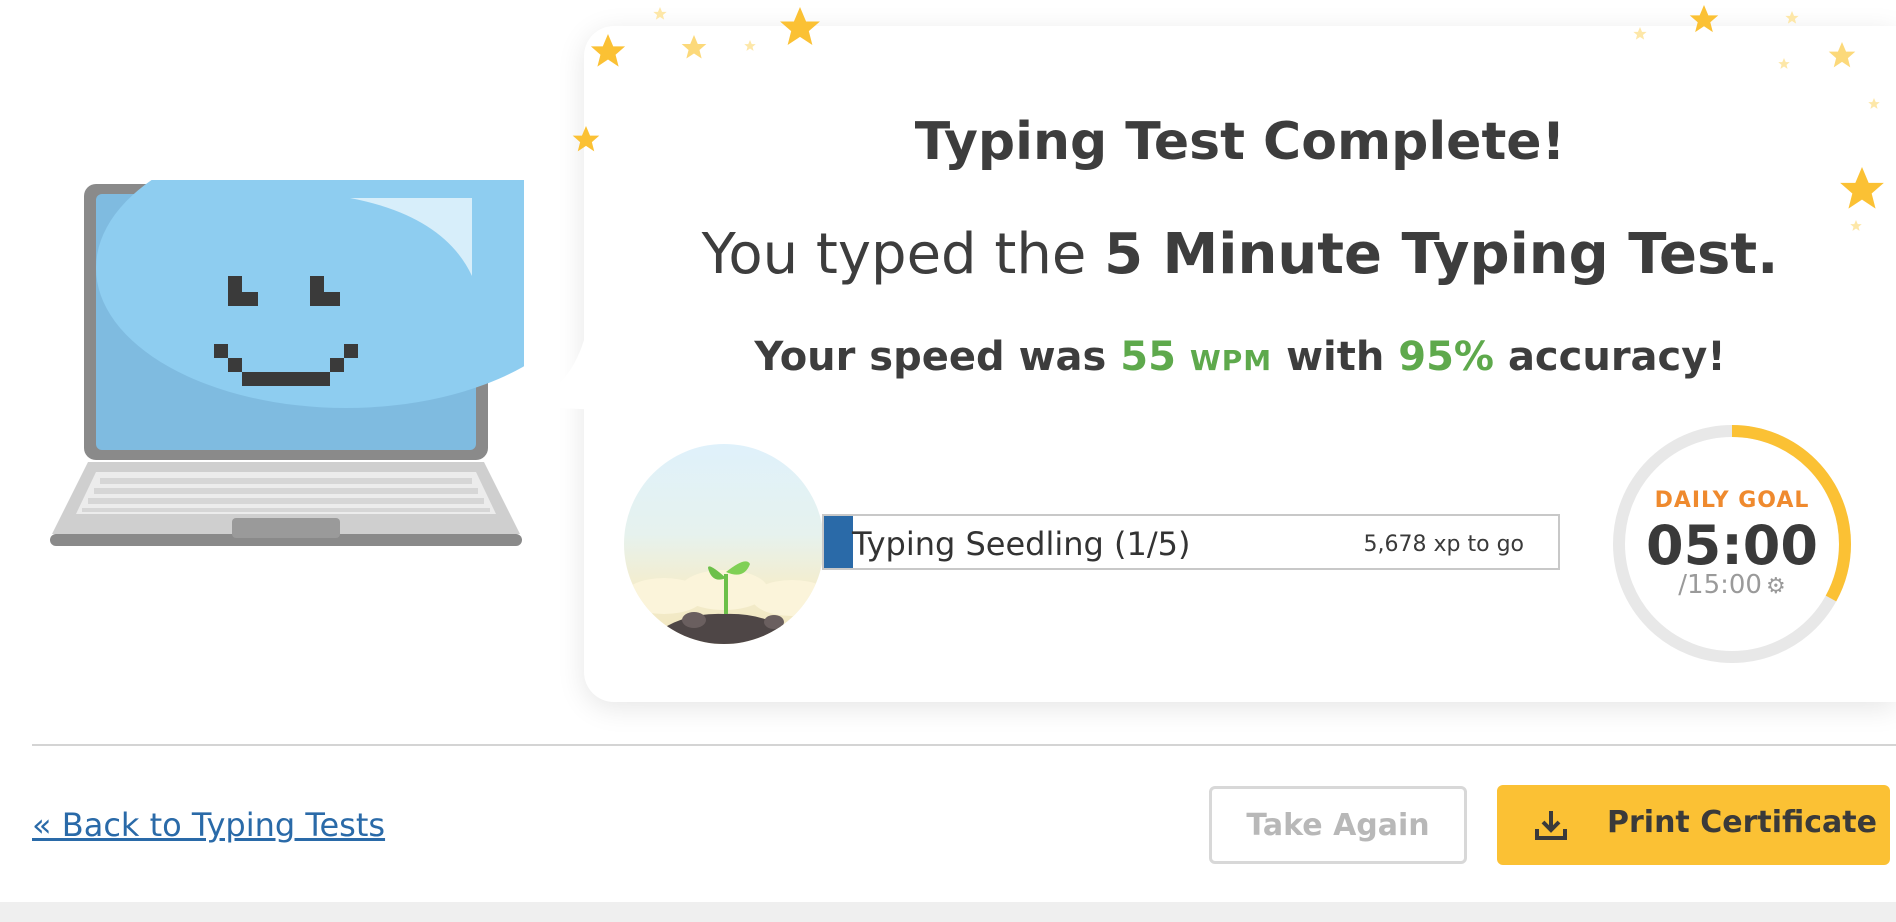 The image size is (1896, 922). What do you see at coordinates (208, 825) in the screenshot?
I see `back-to-typing-tests-link: « Back to Typing Tests` at bounding box center [208, 825].